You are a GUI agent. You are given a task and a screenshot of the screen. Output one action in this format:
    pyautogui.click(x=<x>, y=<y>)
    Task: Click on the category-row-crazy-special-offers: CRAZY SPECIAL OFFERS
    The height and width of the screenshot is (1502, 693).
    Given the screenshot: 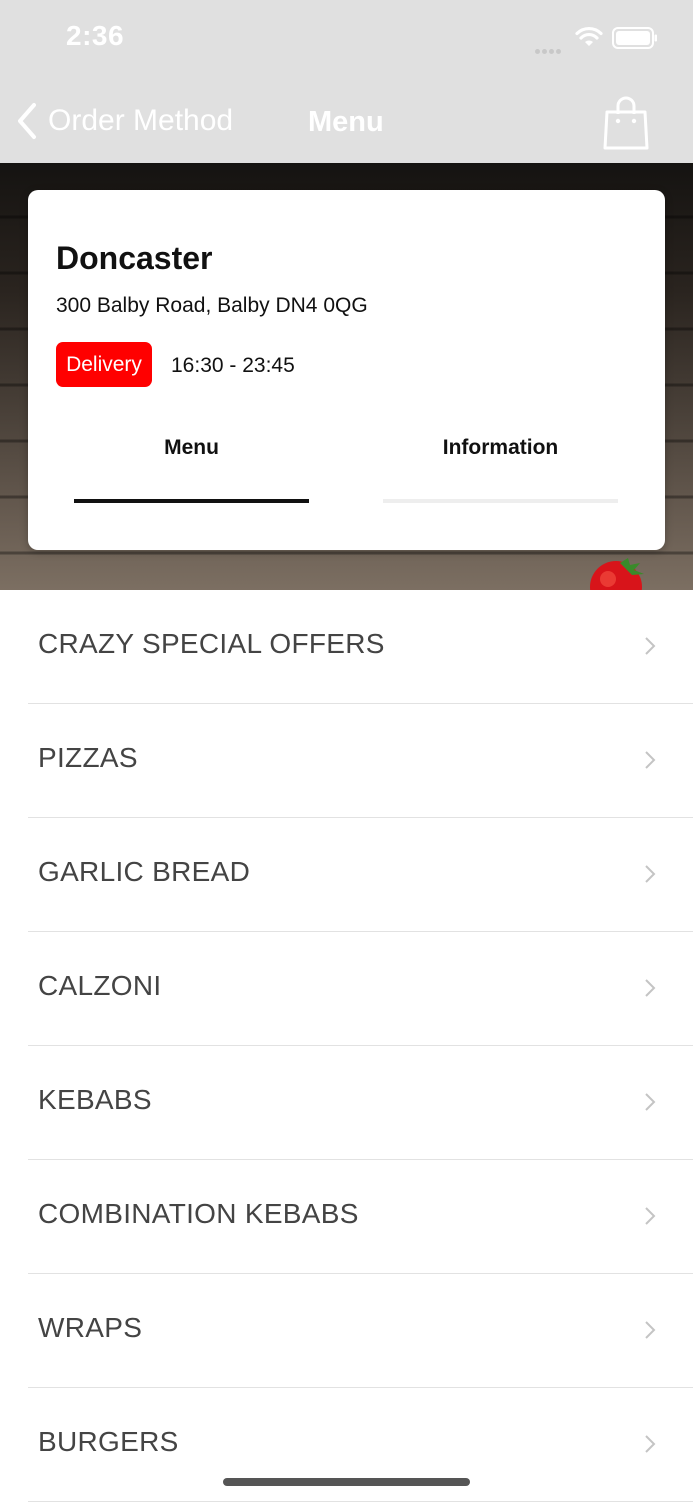 What is the action you would take?
    pyautogui.click(x=346, y=647)
    